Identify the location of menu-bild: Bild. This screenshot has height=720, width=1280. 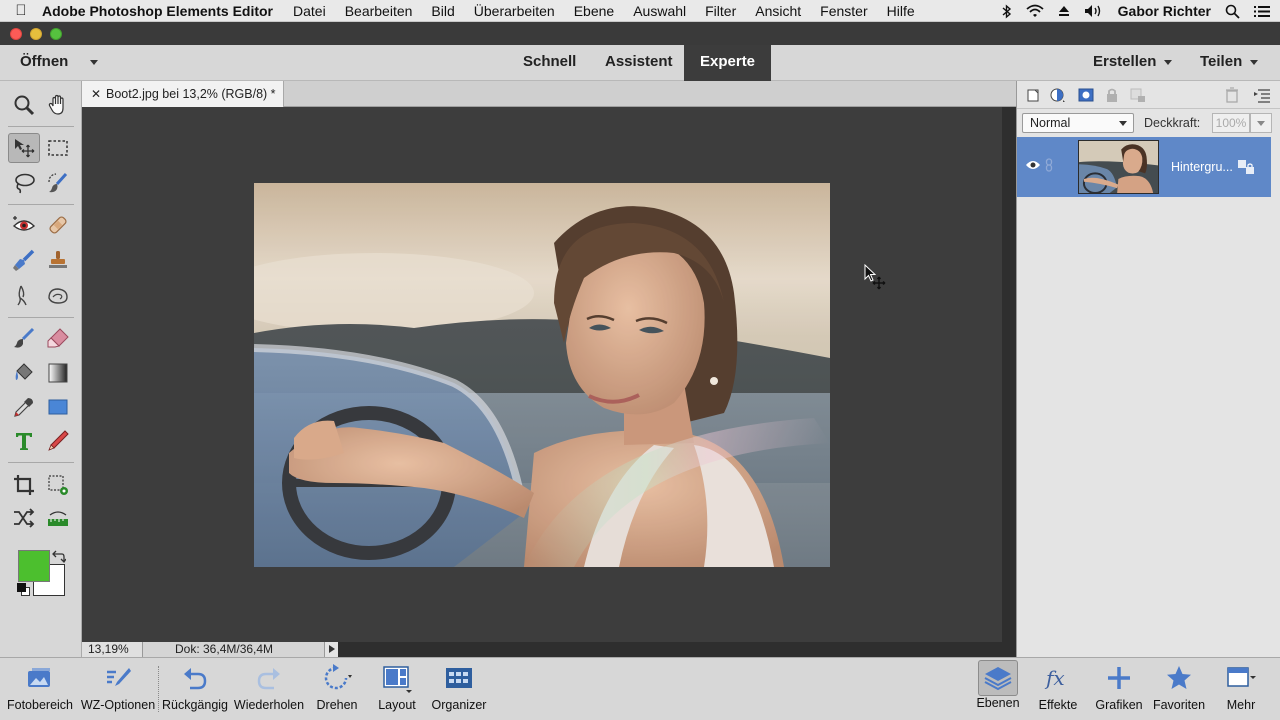
(442, 11).